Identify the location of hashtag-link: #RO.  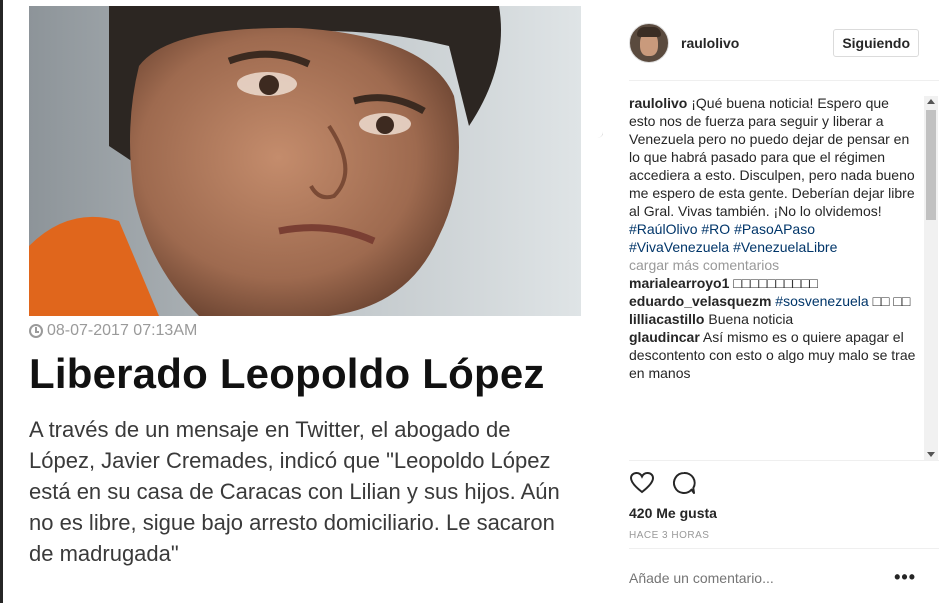
(715, 229).